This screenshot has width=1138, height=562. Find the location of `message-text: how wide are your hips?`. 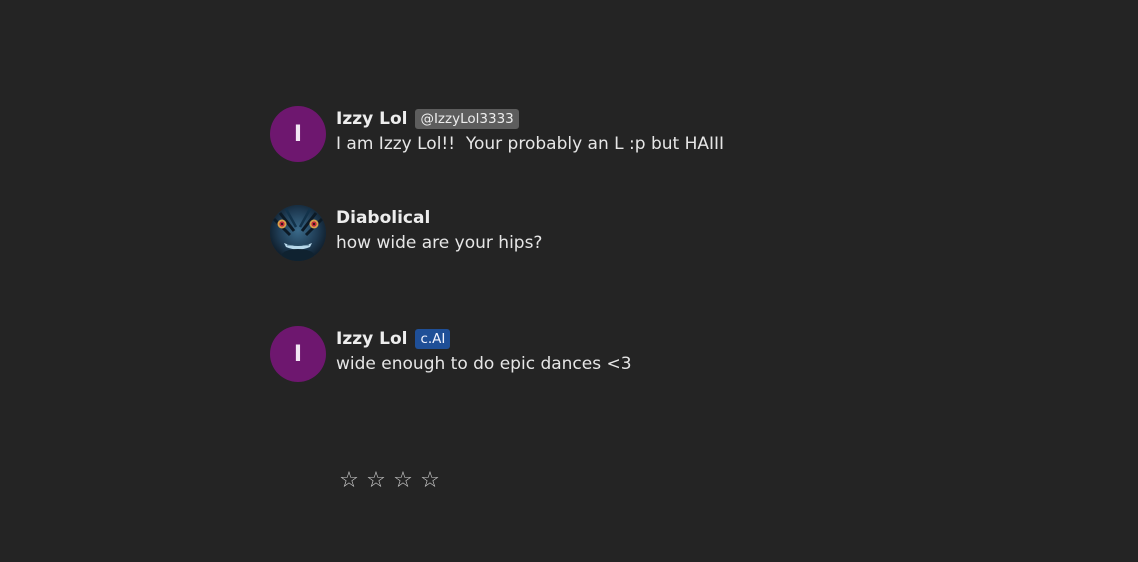

message-text: how wide are your hips? is located at coordinates (439, 243).